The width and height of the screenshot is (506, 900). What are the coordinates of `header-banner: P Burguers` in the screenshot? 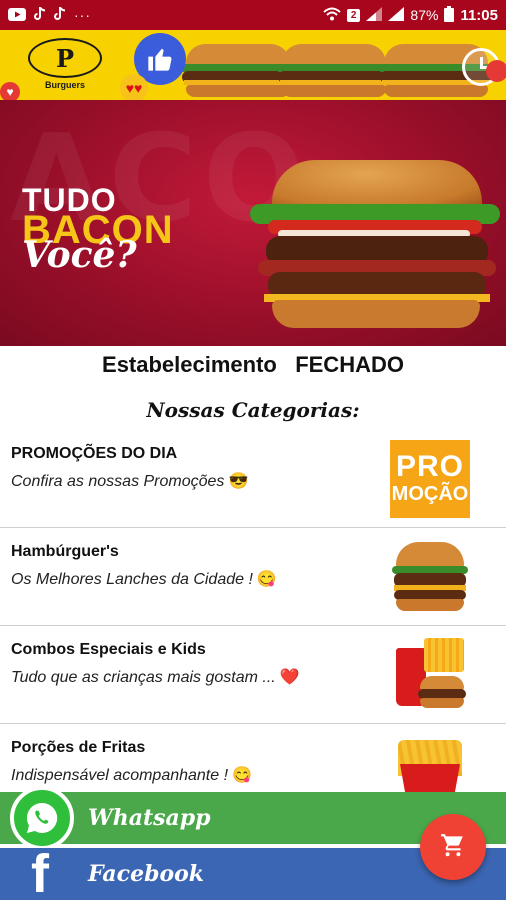 It's located at (253, 65).